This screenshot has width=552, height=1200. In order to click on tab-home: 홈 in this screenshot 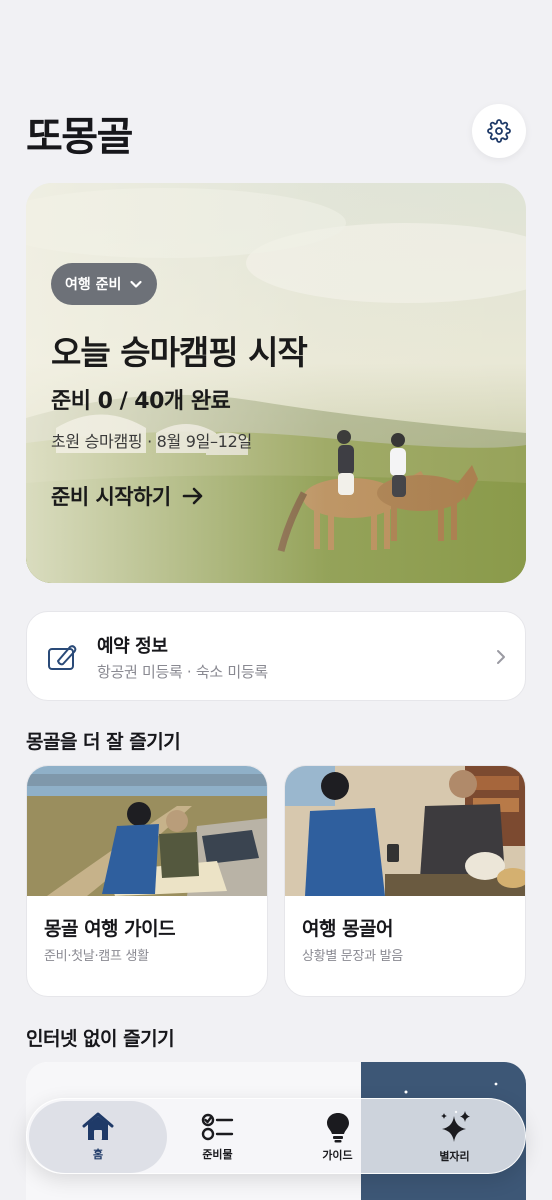, I will do `click(98, 1137)`.